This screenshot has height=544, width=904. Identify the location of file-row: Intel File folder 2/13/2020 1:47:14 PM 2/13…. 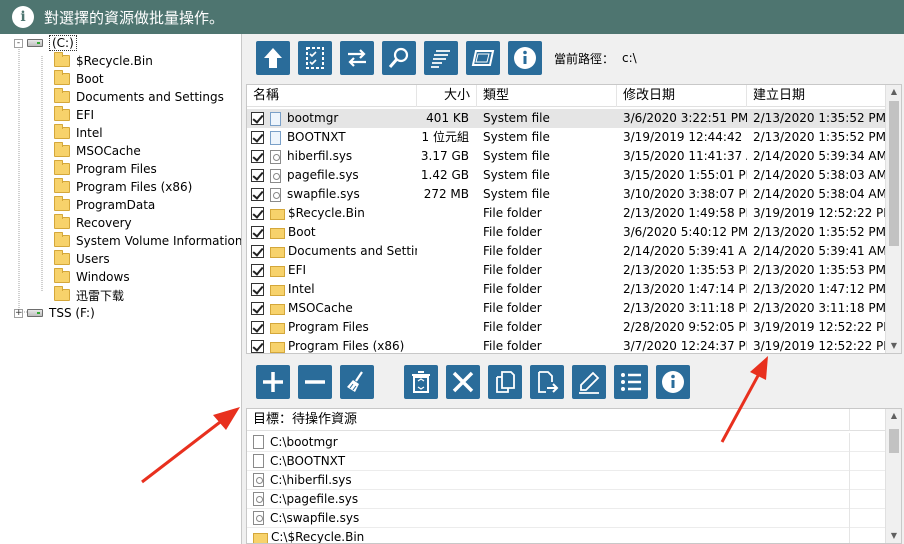
(567, 289).